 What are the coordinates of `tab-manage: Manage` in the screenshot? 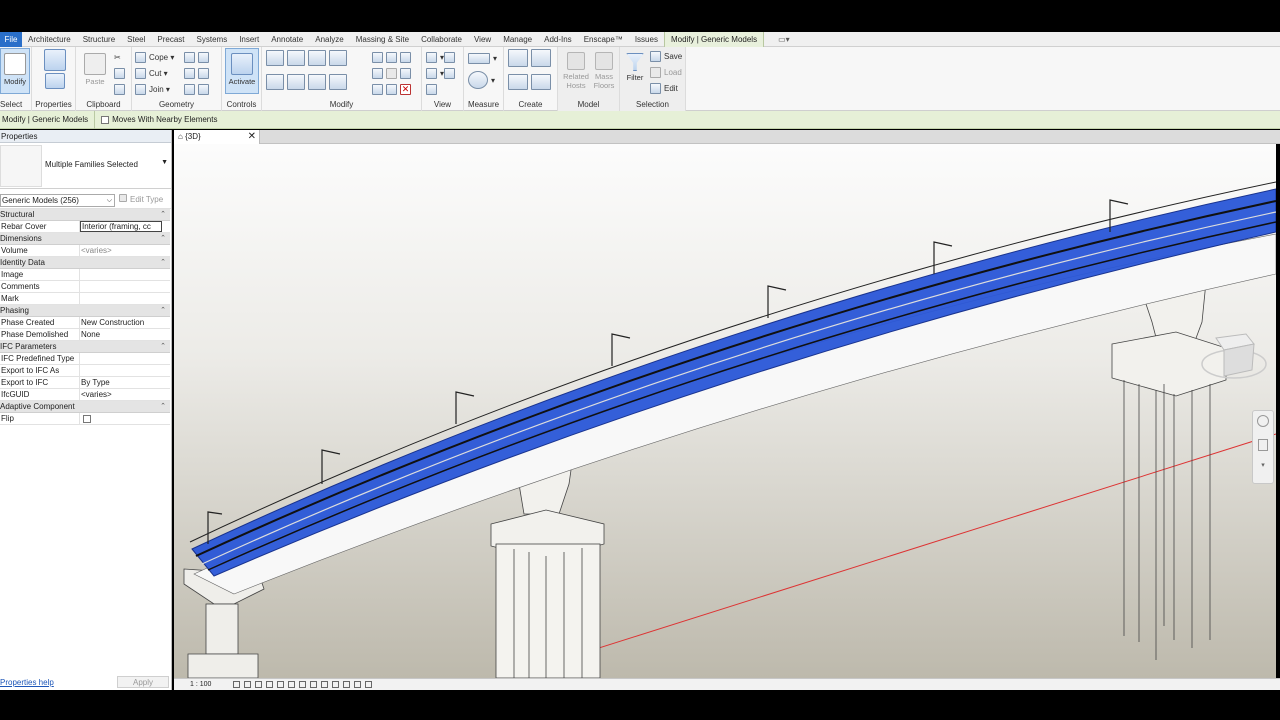 It's located at (517, 39).